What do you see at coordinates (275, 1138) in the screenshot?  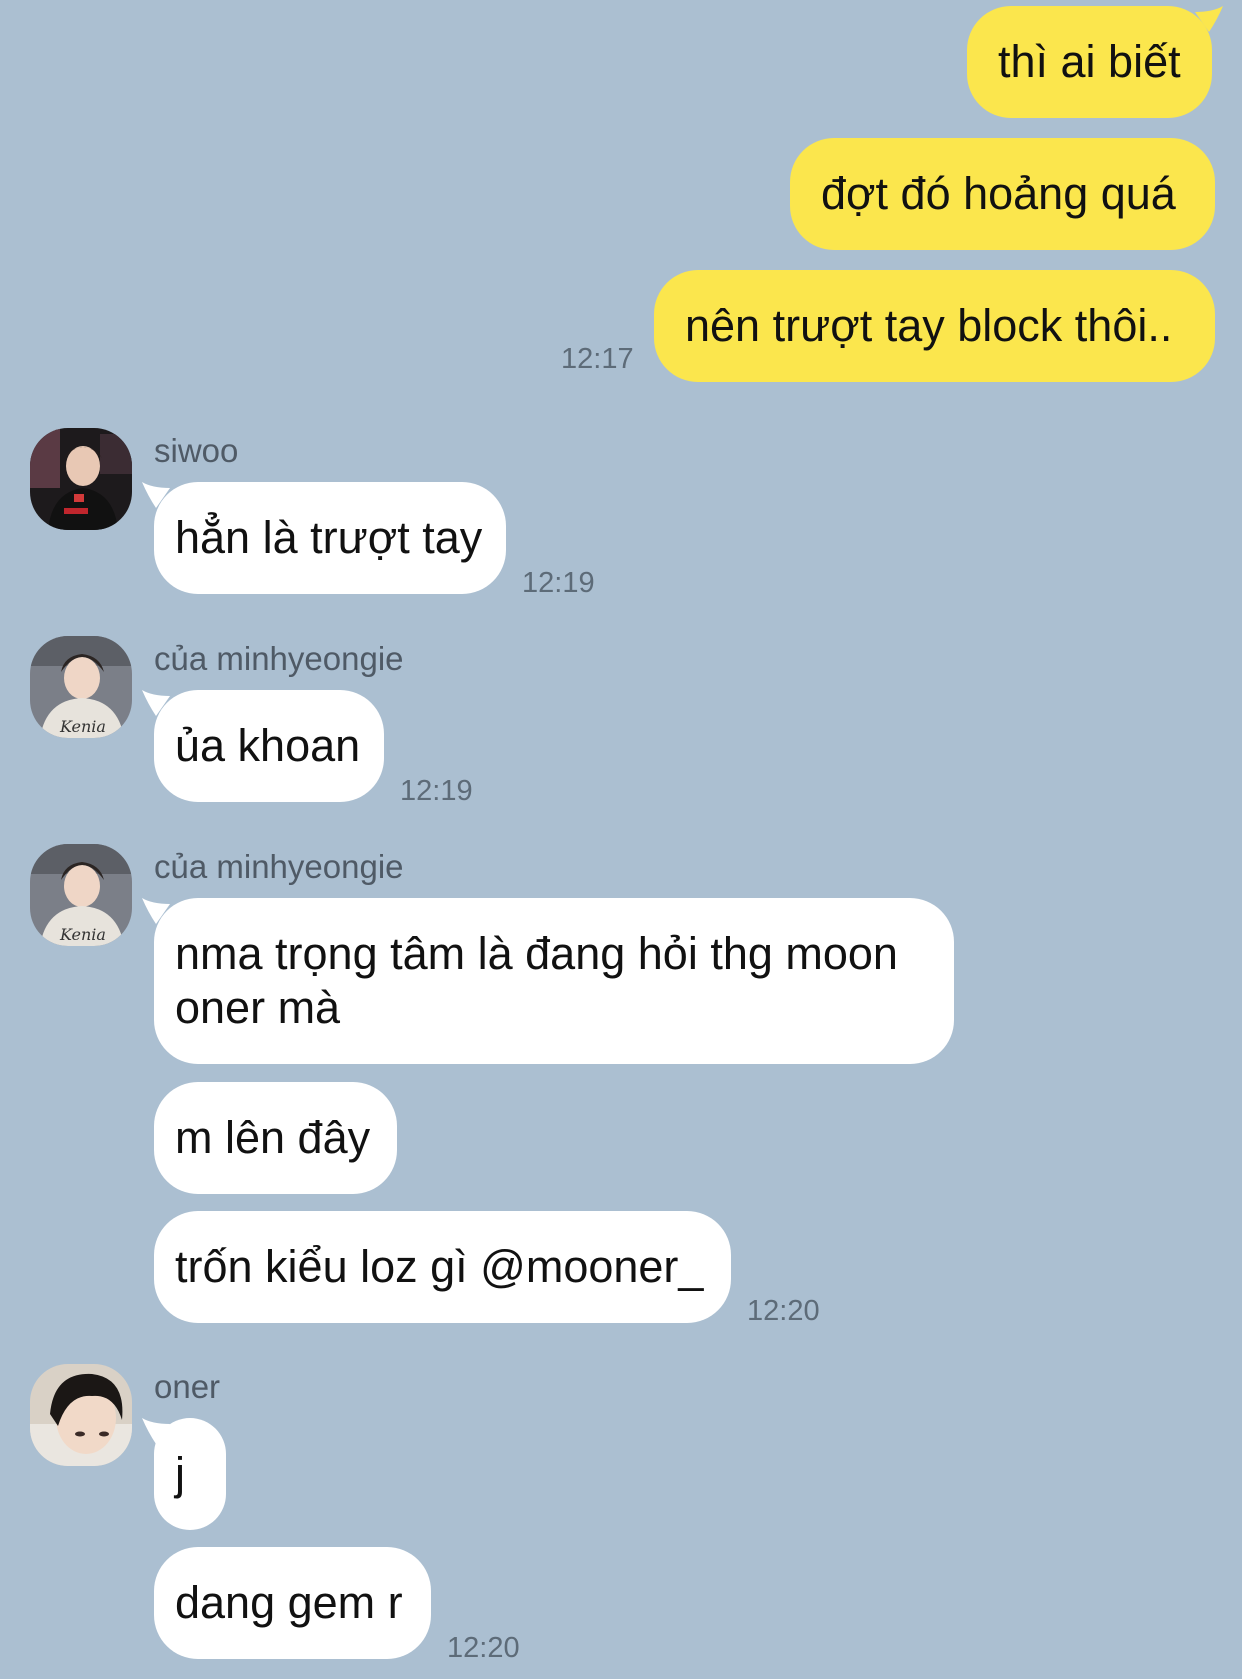 I see `incoming-message: m lên đây` at bounding box center [275, 1138].